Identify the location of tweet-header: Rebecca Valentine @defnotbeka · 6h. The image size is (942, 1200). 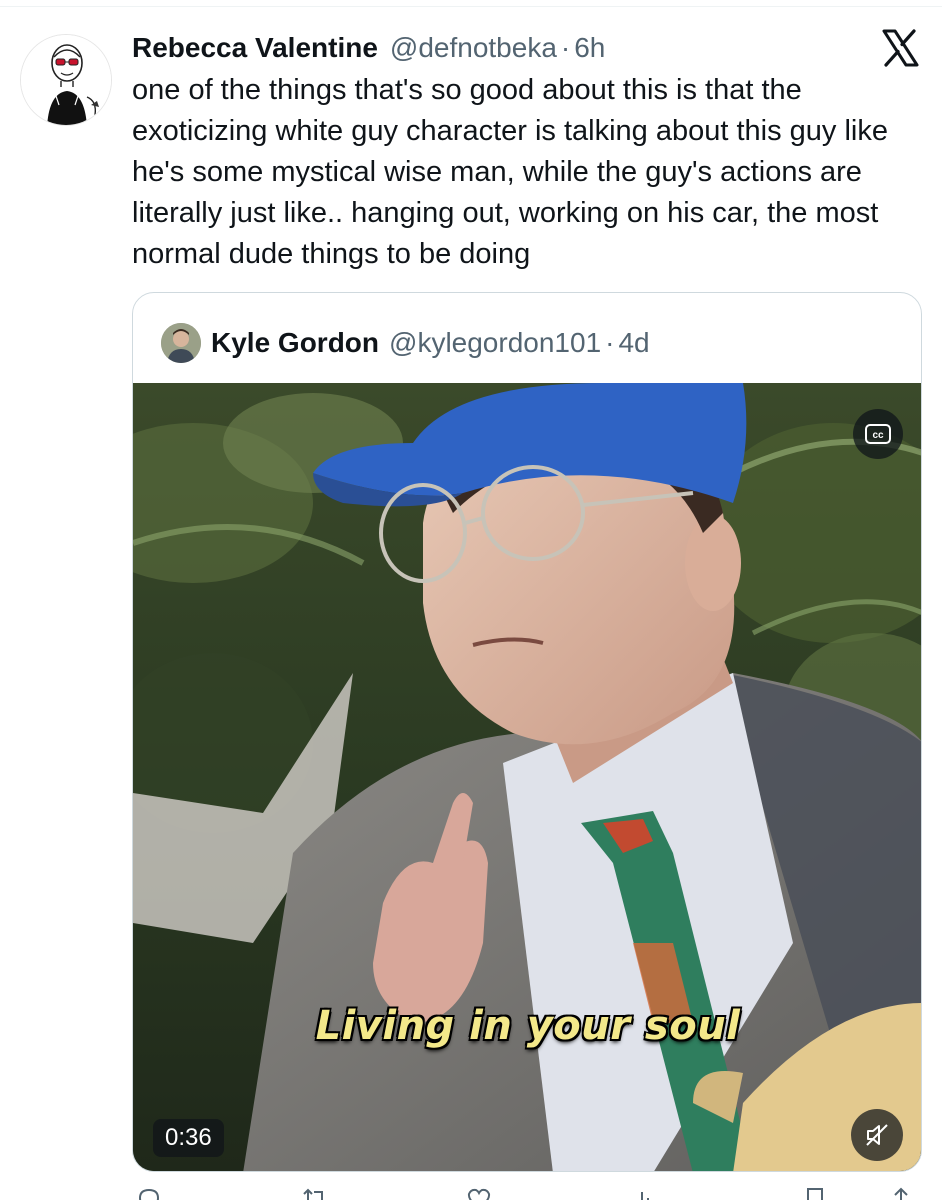
(368, 48).